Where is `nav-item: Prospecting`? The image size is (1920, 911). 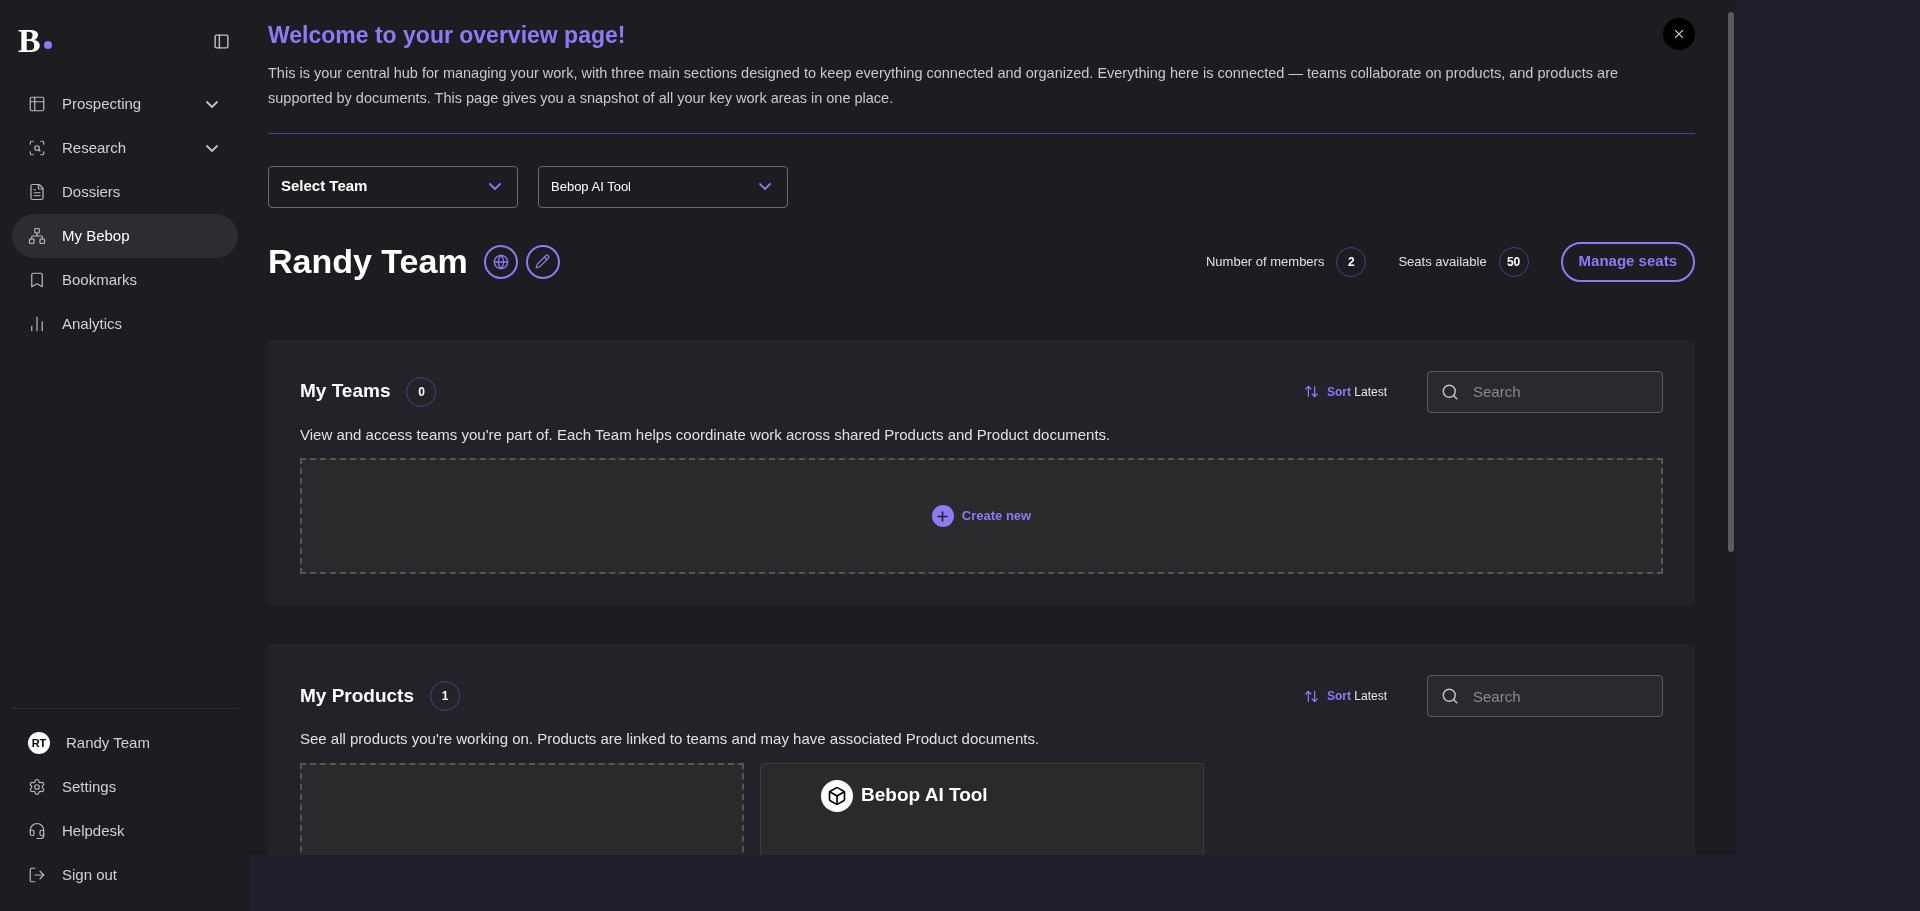 nav-item: Prospecting is located at coordinates (125, 104).